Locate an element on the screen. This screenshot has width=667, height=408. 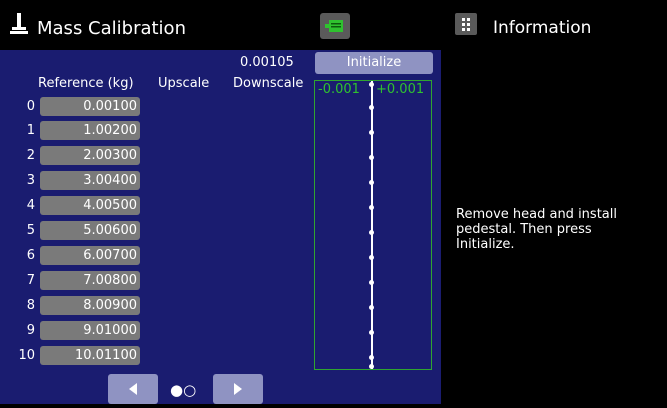
arrow-right-icon is located at coordinates (238, 389).